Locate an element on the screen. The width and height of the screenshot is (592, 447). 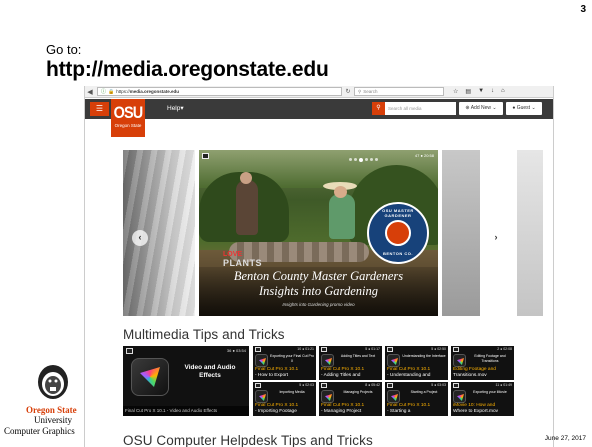
video-tile-thumb-title: Managing Projects is located at coordinates (358, 392).